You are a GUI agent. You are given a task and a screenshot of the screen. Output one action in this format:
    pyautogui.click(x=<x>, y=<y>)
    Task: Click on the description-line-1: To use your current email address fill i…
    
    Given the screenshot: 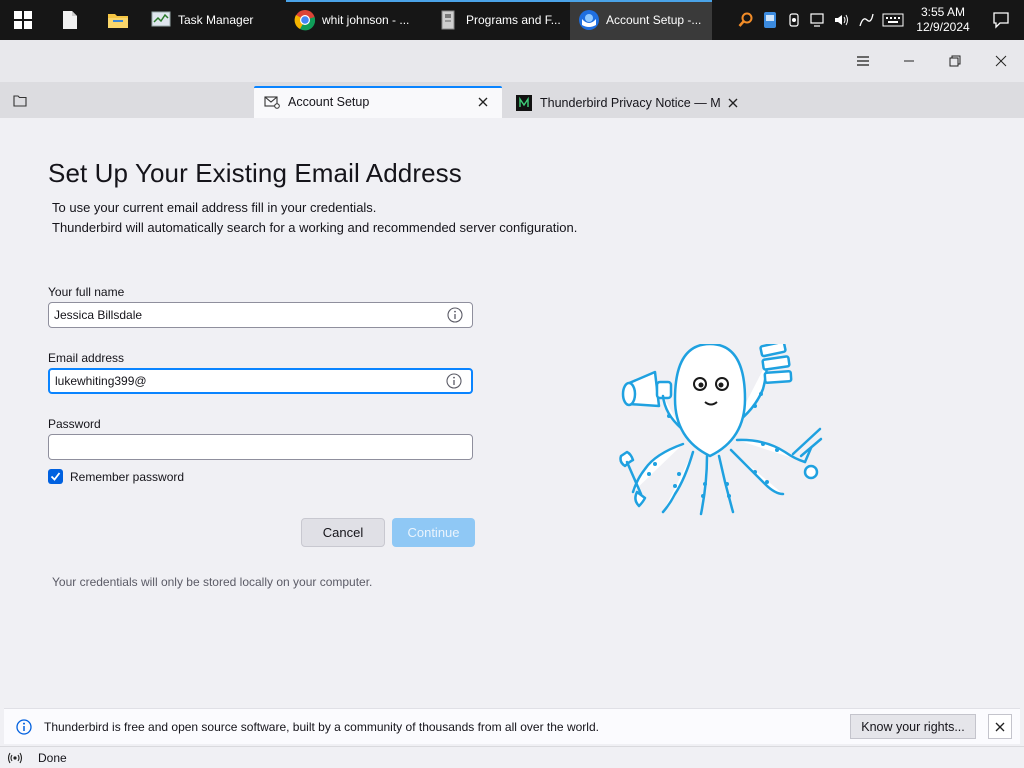 What is the action you would take?
    pyautogui.click(x=214, y=207)
    